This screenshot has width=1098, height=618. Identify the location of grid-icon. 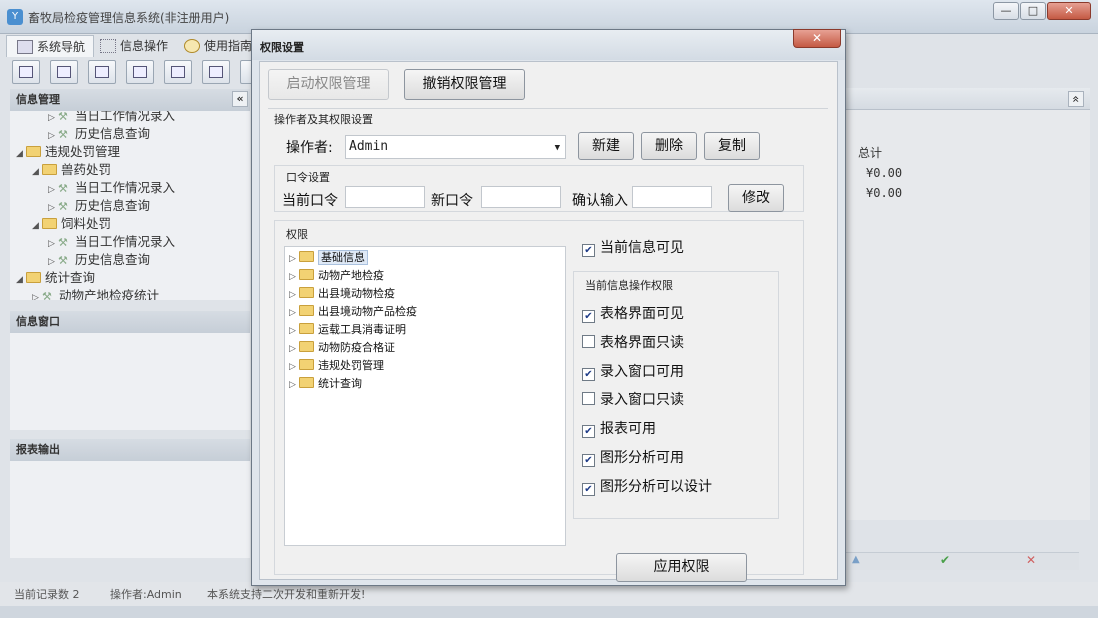
(108, 46).